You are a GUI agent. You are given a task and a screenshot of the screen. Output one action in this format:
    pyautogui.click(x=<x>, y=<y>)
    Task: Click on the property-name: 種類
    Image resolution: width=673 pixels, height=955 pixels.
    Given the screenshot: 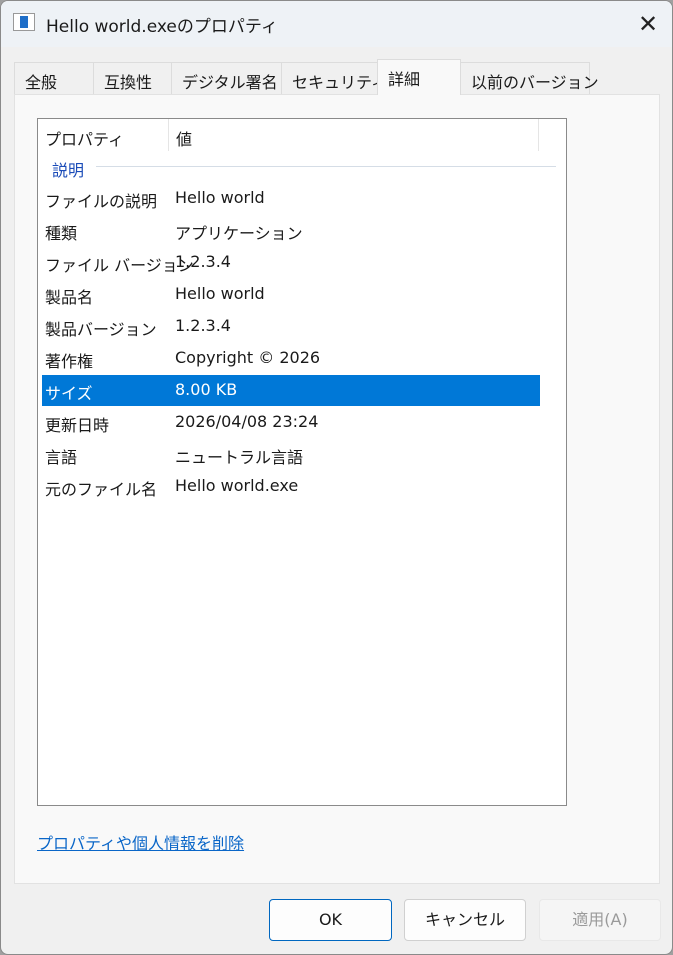 What is the action you would take?
    pyautogui.click(x=61, y=233)
    